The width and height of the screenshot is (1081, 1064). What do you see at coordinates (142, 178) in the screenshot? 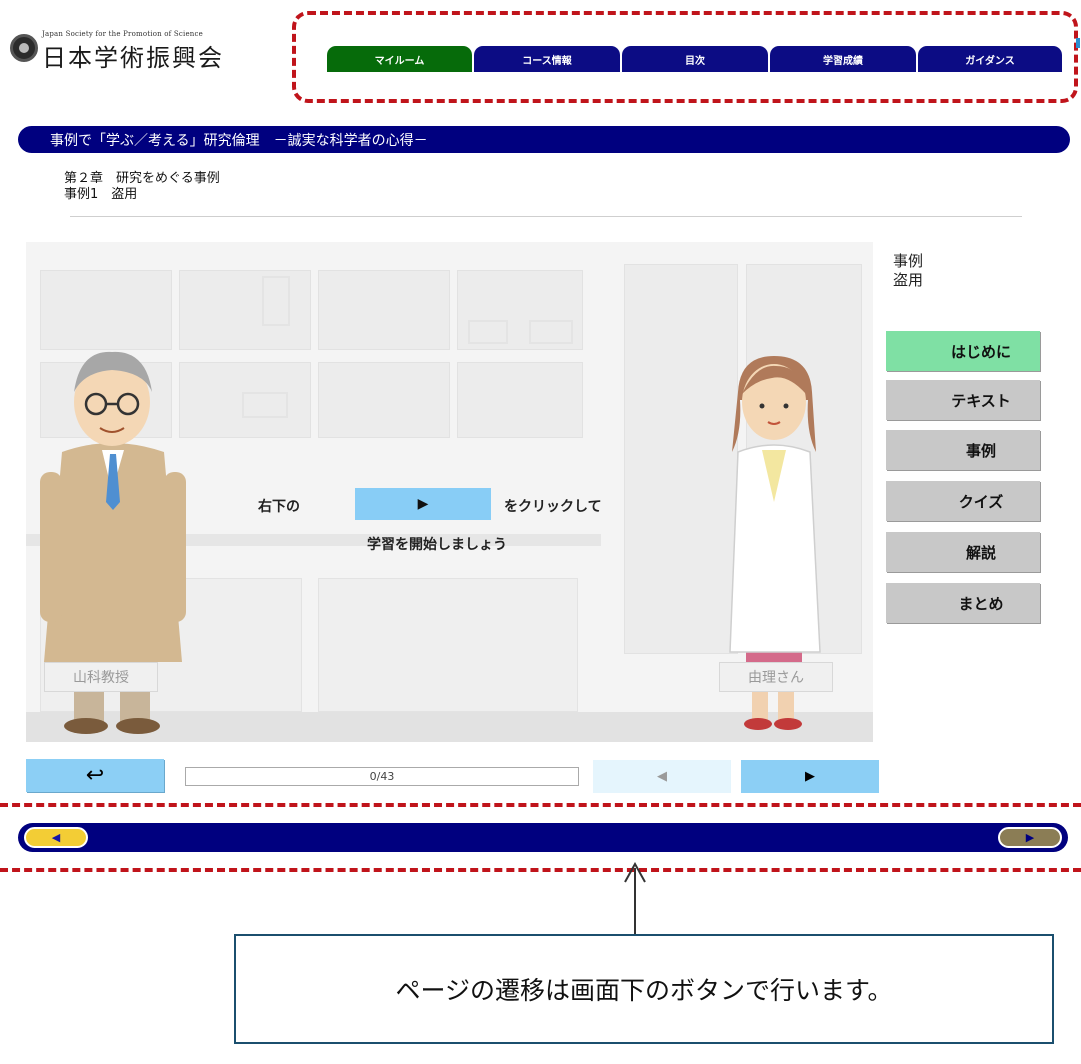
I see `chapter-label: 第２章 研究をめぐる事例` at bounding box center [142, 178].